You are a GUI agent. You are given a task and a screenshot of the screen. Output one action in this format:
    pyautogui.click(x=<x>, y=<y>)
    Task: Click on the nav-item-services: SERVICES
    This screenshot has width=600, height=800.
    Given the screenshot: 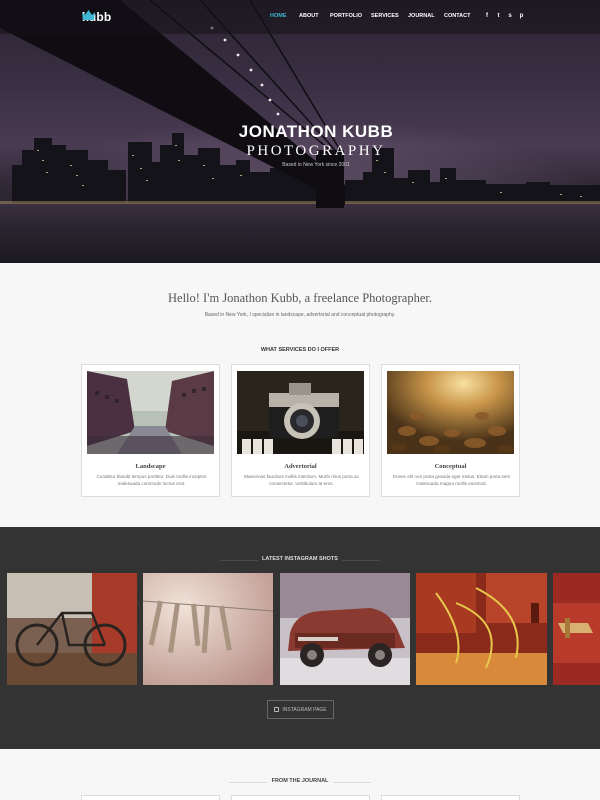 What is the action you would take?
    pyautogui.click(x=385, y=16)
    